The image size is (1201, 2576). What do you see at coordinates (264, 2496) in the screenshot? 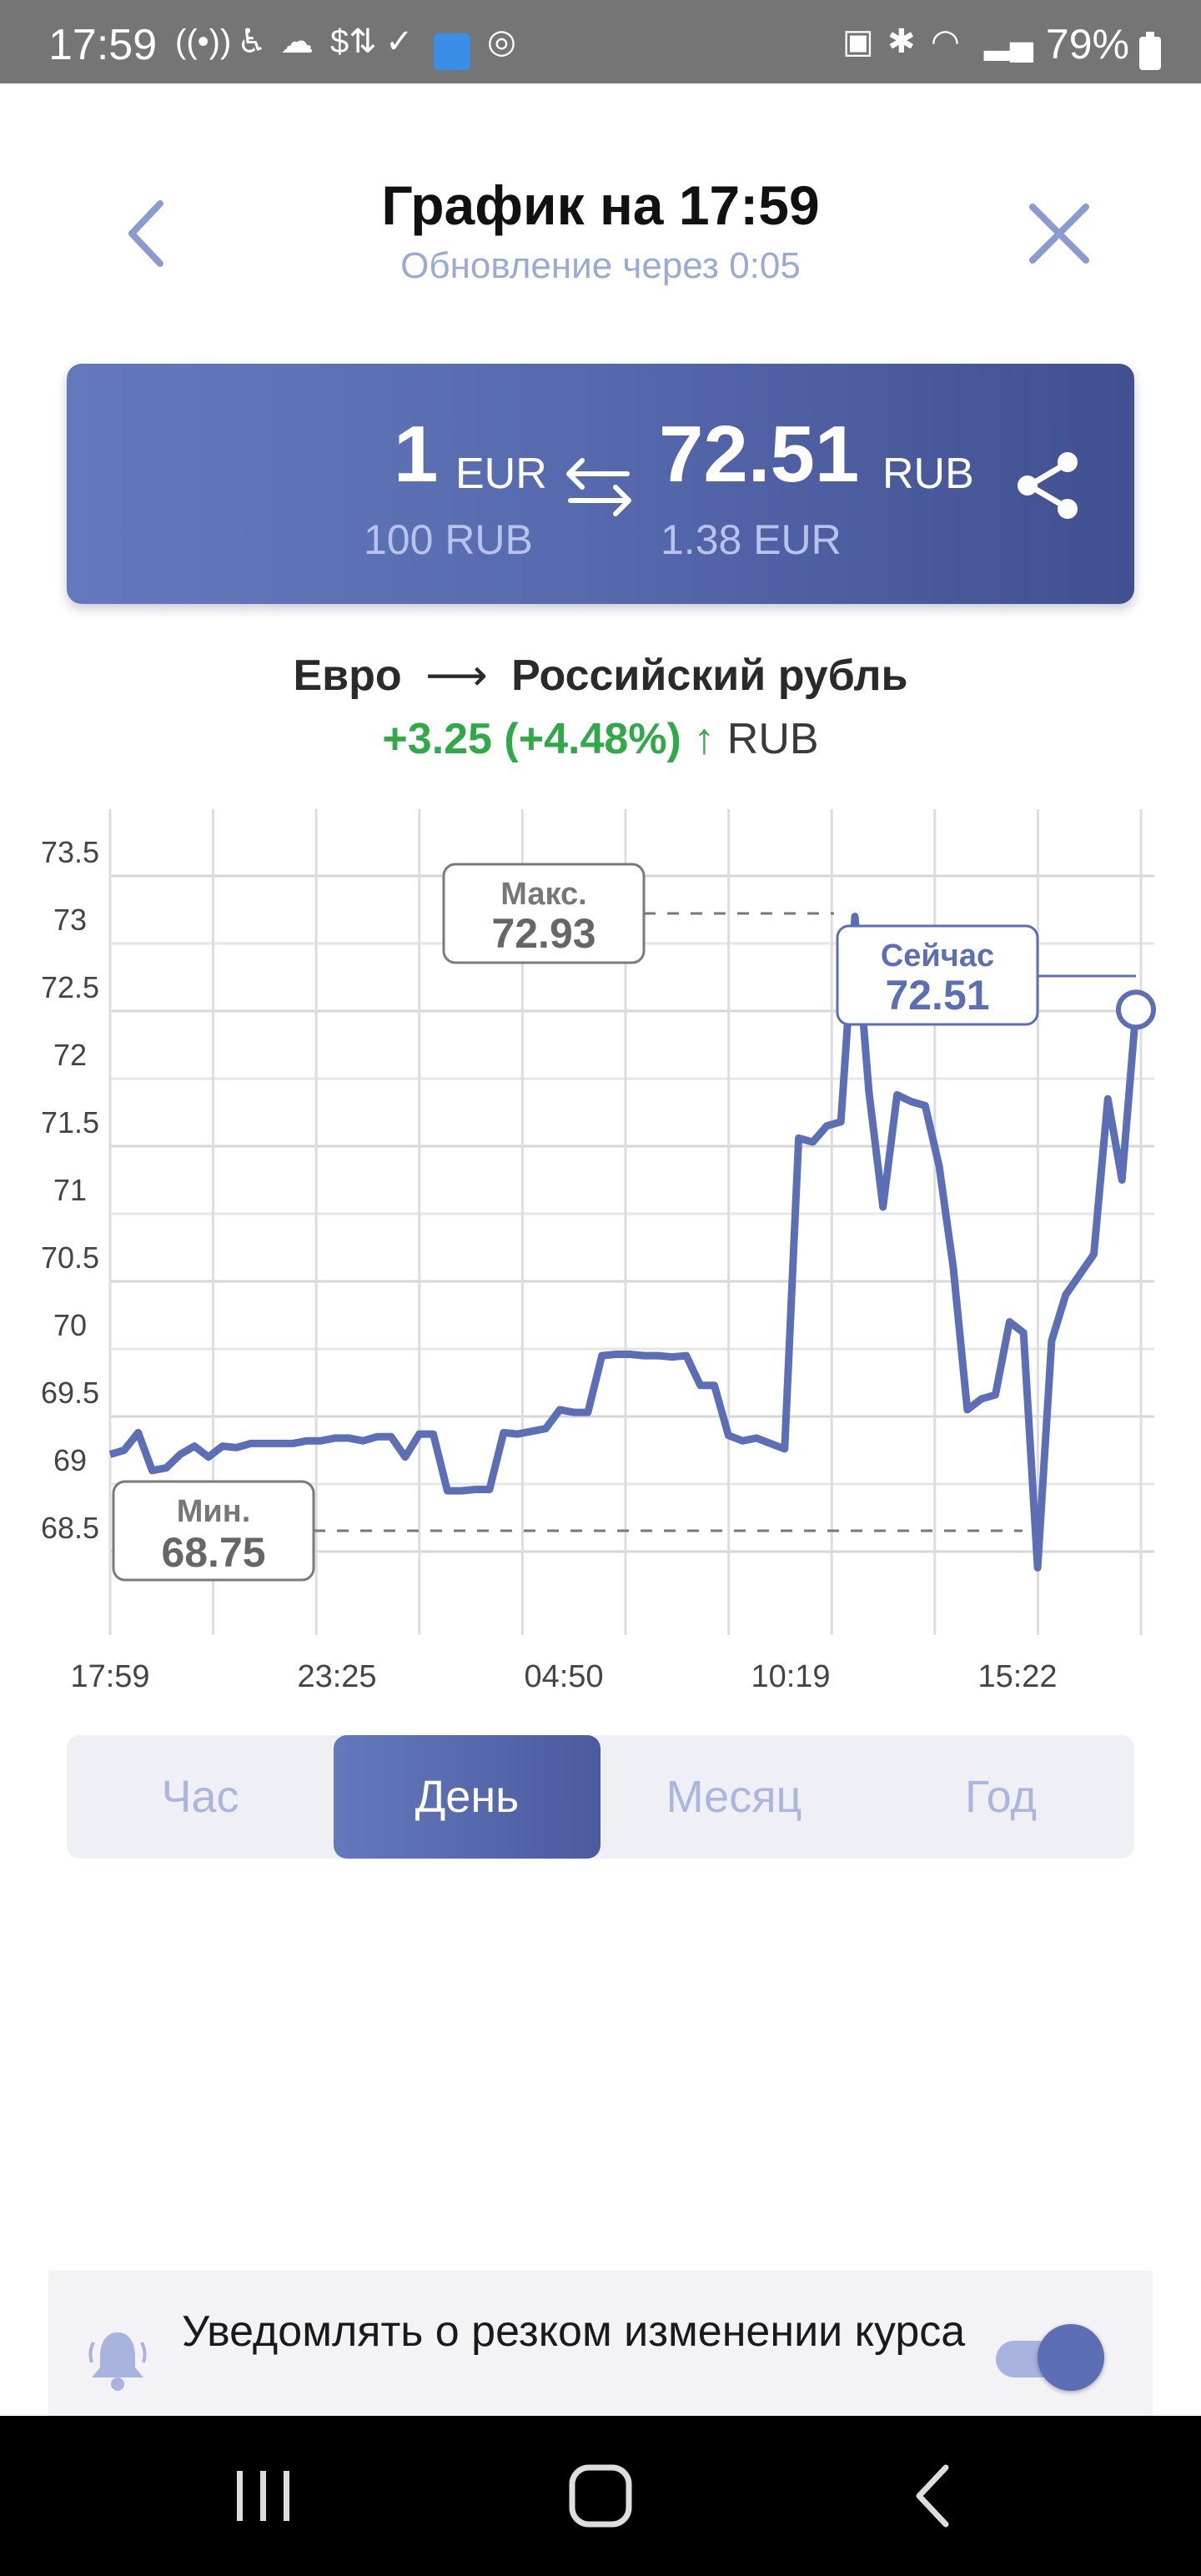
I see `recent-apps-icon` at bounding box center [264, 2496].